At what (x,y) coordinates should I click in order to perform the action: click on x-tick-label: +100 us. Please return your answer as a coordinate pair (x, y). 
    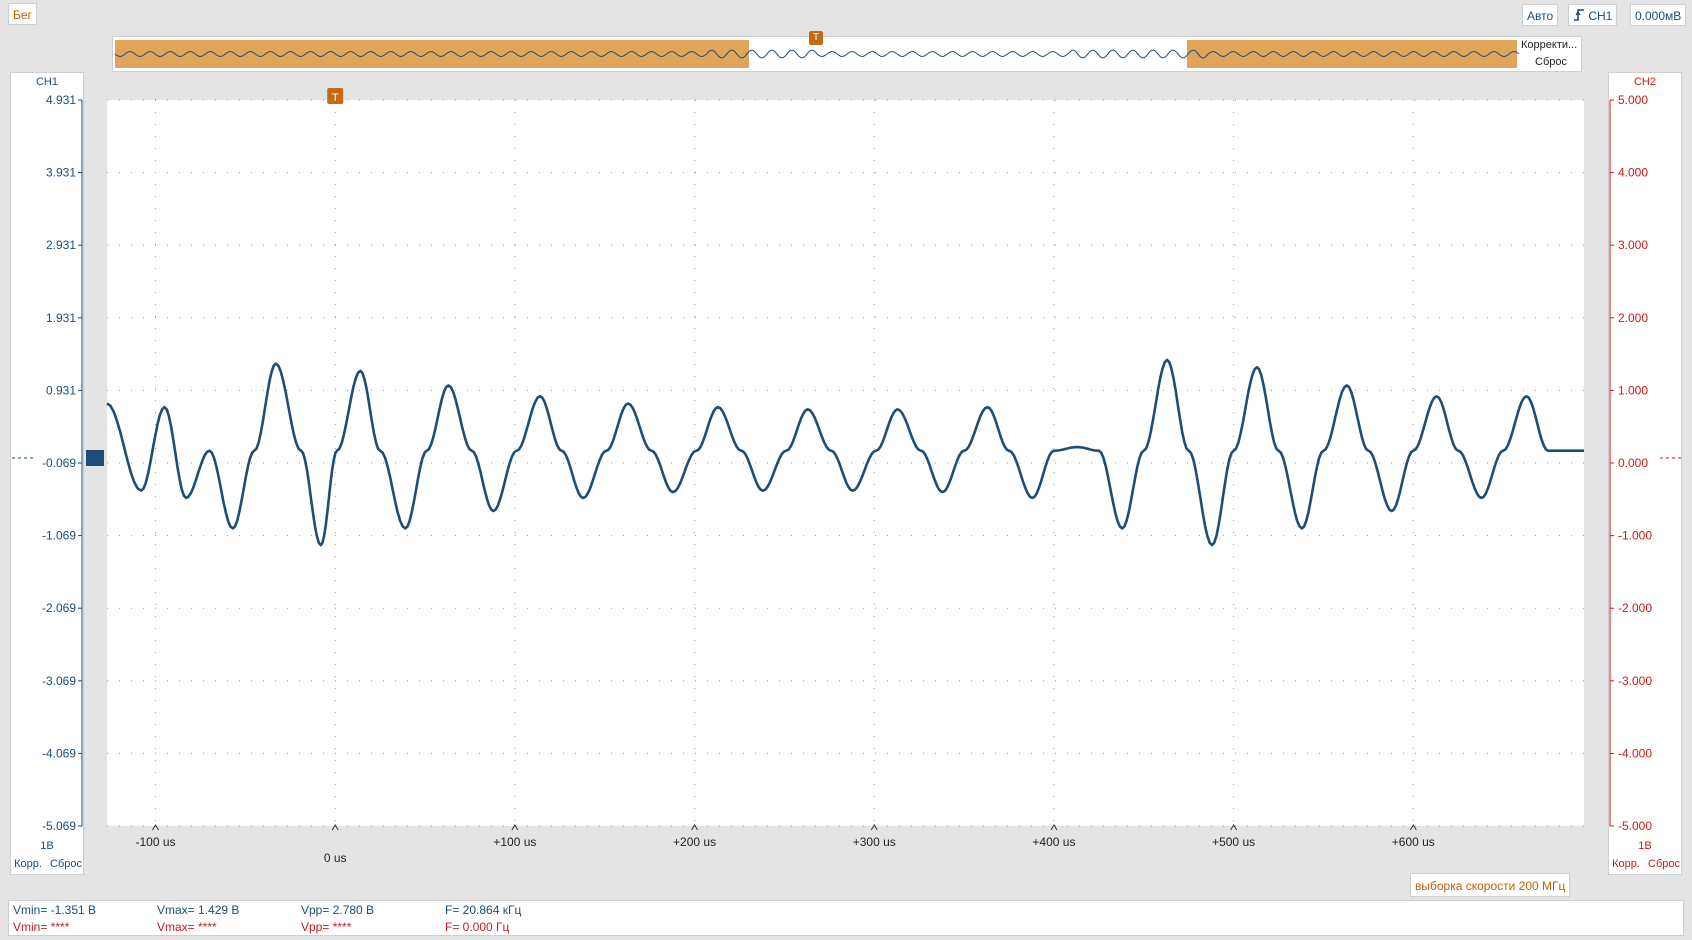
    Looking at the image, I should click on (514, 842).